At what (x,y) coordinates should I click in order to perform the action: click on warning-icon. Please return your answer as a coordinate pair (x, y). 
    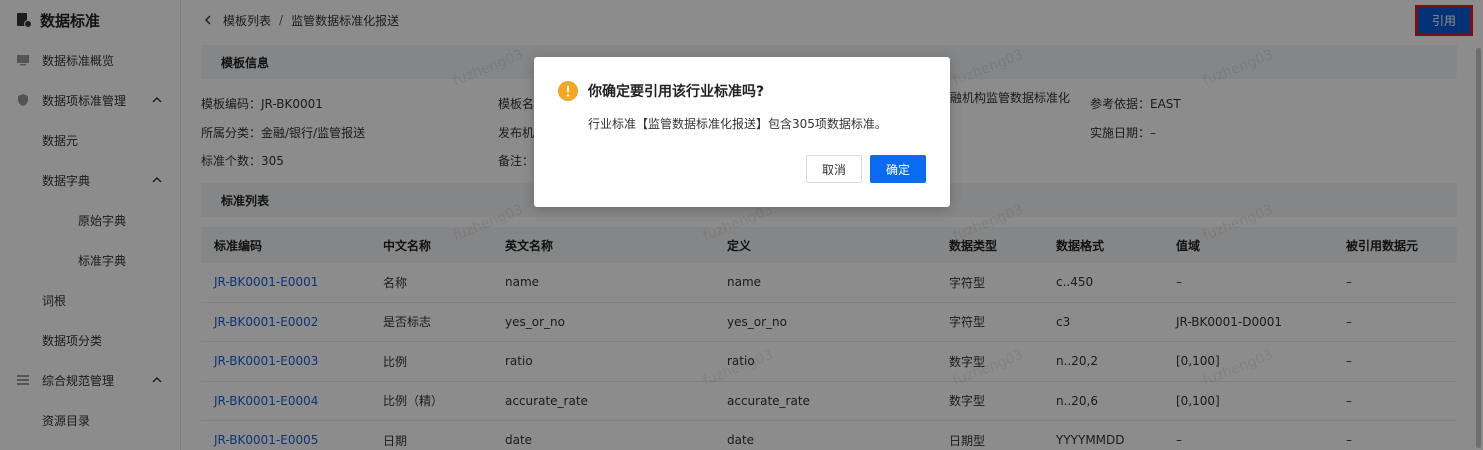
    Looking at the image, I should click on (568, 91).